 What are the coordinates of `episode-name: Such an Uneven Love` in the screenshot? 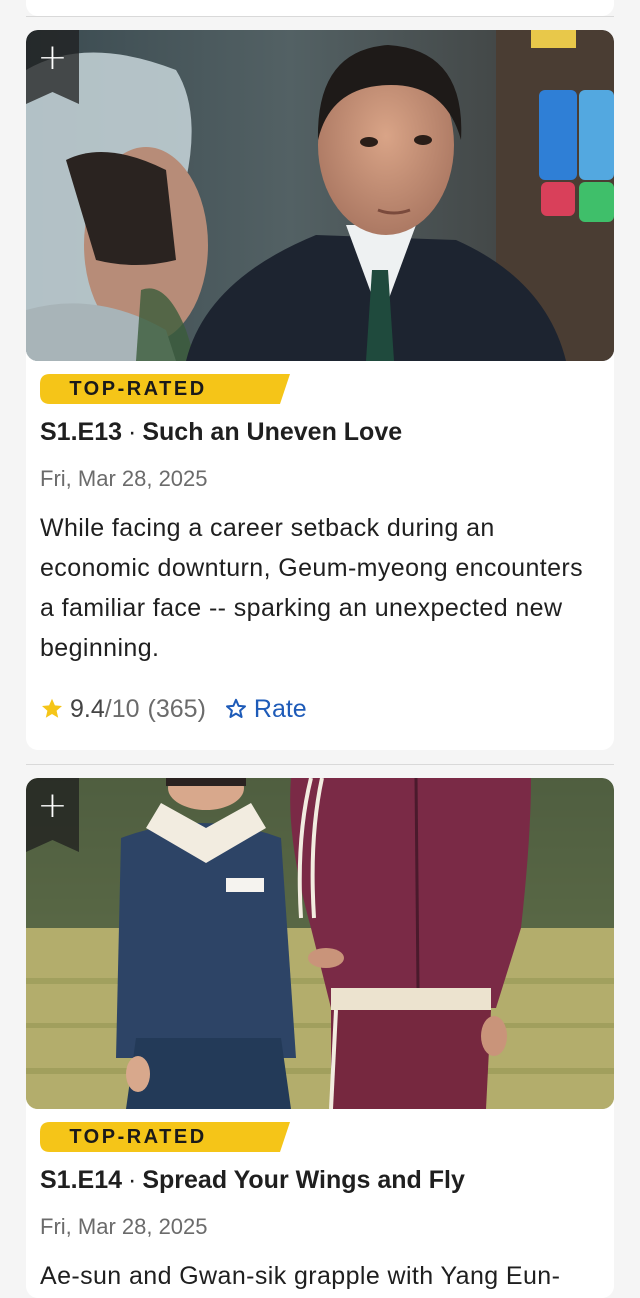 It's located at (272, 432).